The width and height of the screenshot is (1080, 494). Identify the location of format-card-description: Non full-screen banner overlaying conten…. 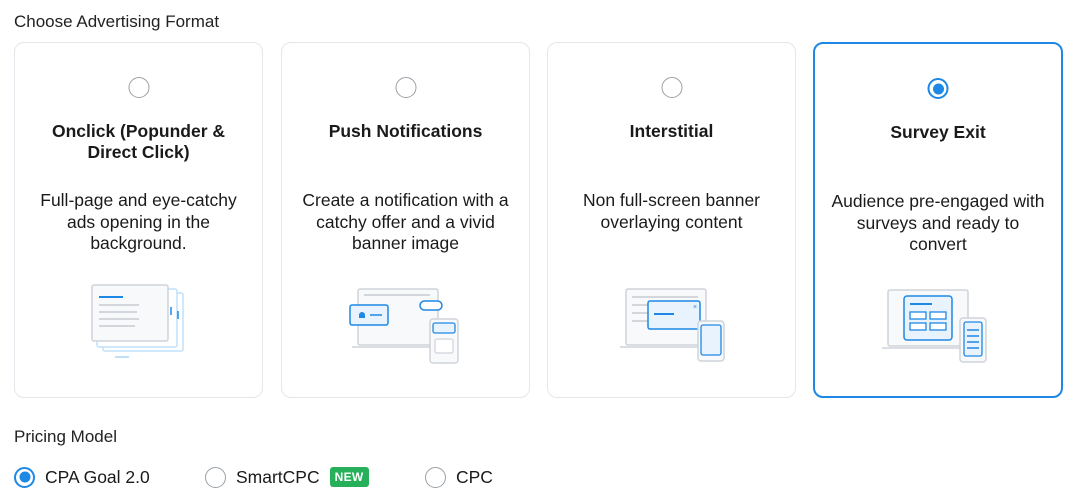
(671, 211).